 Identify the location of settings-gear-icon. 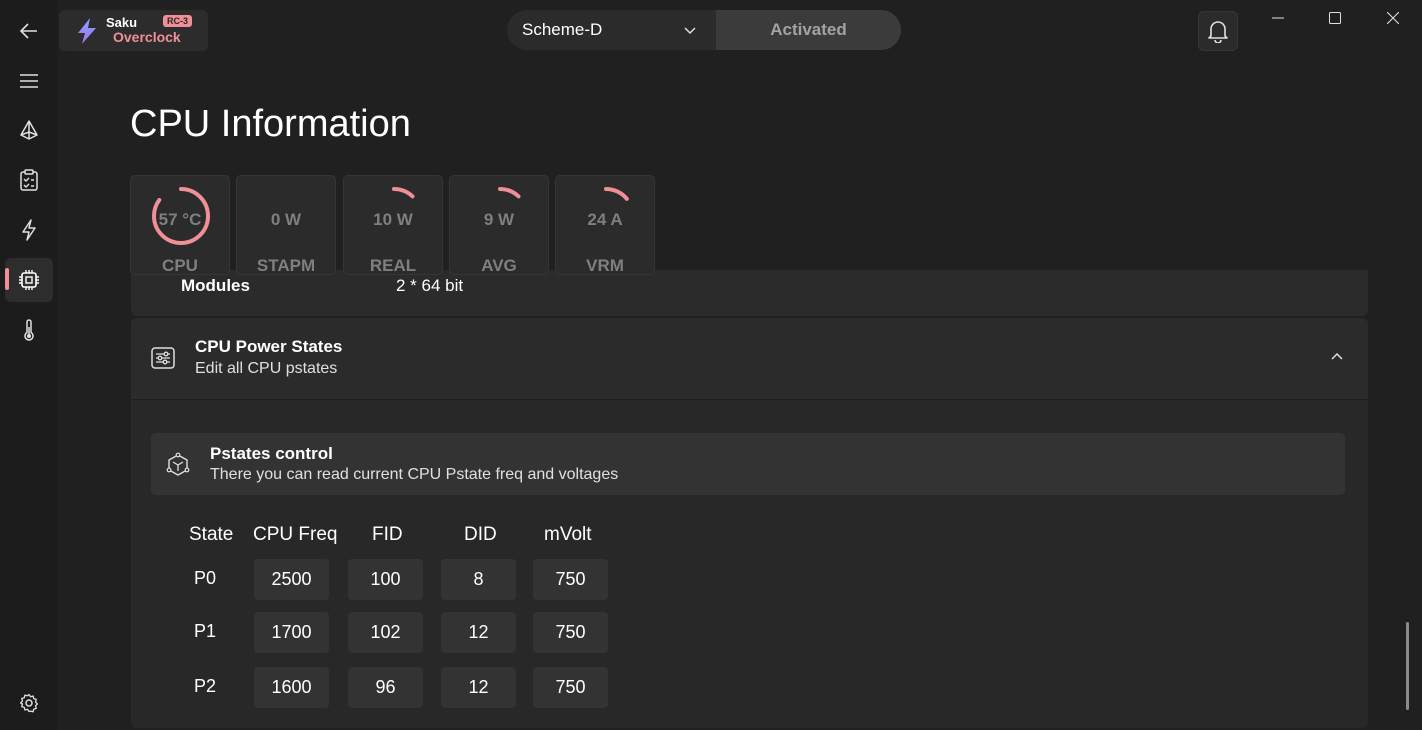
(29, 703).